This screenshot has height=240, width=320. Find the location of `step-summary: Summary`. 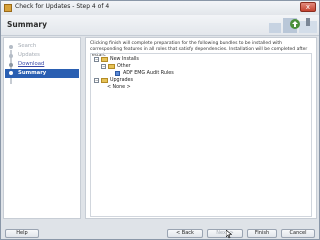

step-summary: Summary is located at coordinates (32, 73).